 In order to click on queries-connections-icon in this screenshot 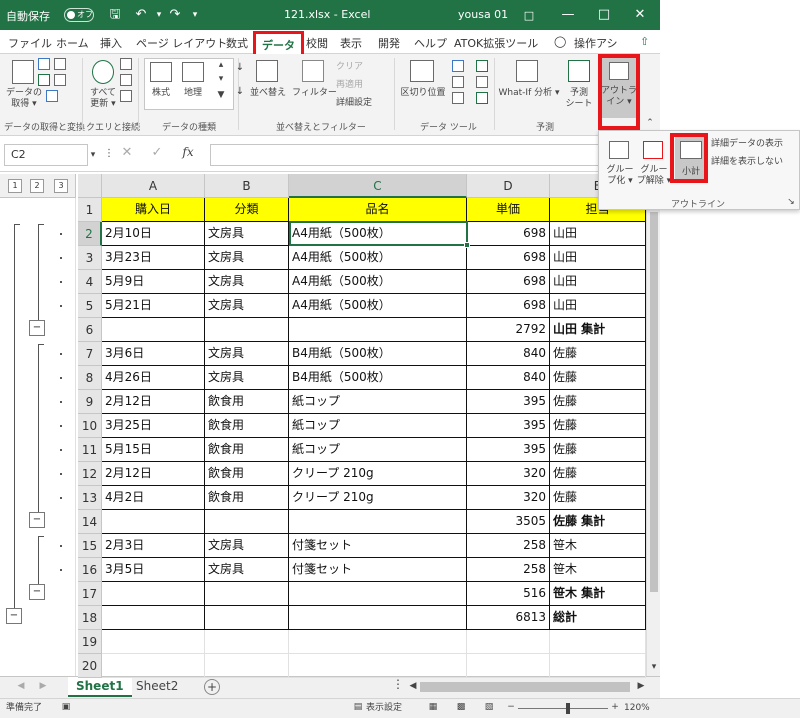, I will do `click(126, 64)`.